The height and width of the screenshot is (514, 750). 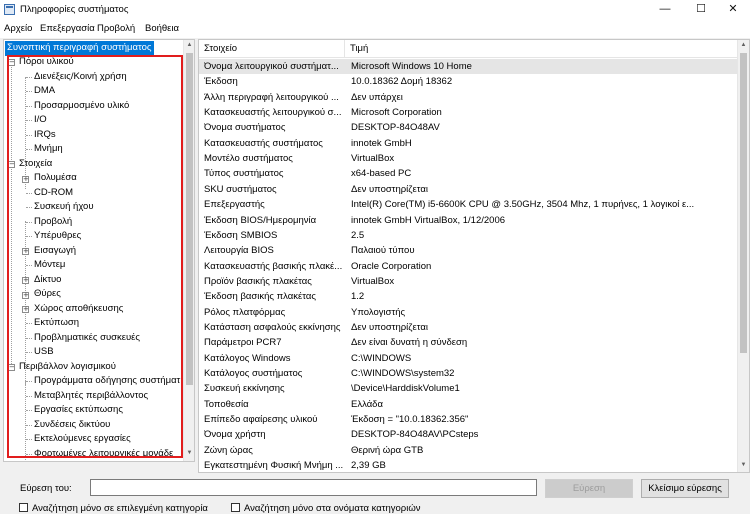 What do you see at coordinates (82, 439) in the screenshot?
I see `tree-item-running-tasks: Εκτελούμενες εργασίες` at bounding box center [82, 439].